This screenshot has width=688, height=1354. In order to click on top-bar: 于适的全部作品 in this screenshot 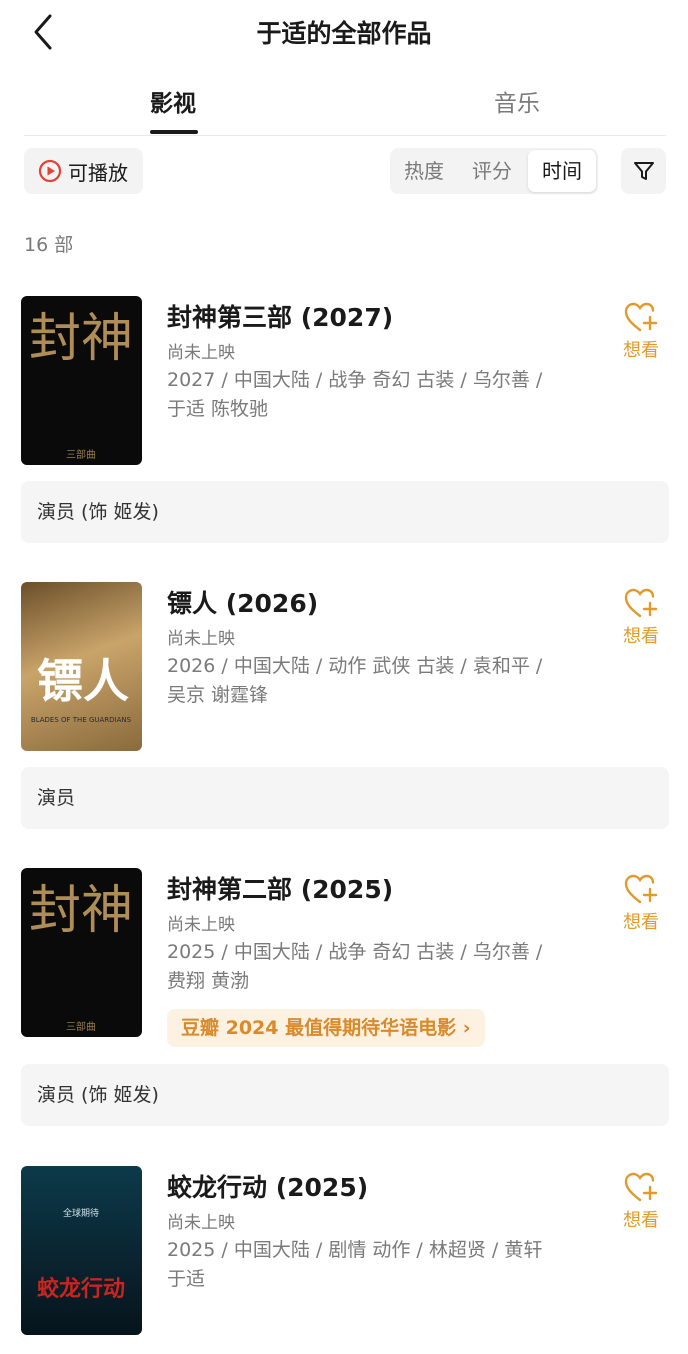, I will do `click(344, 32)`.